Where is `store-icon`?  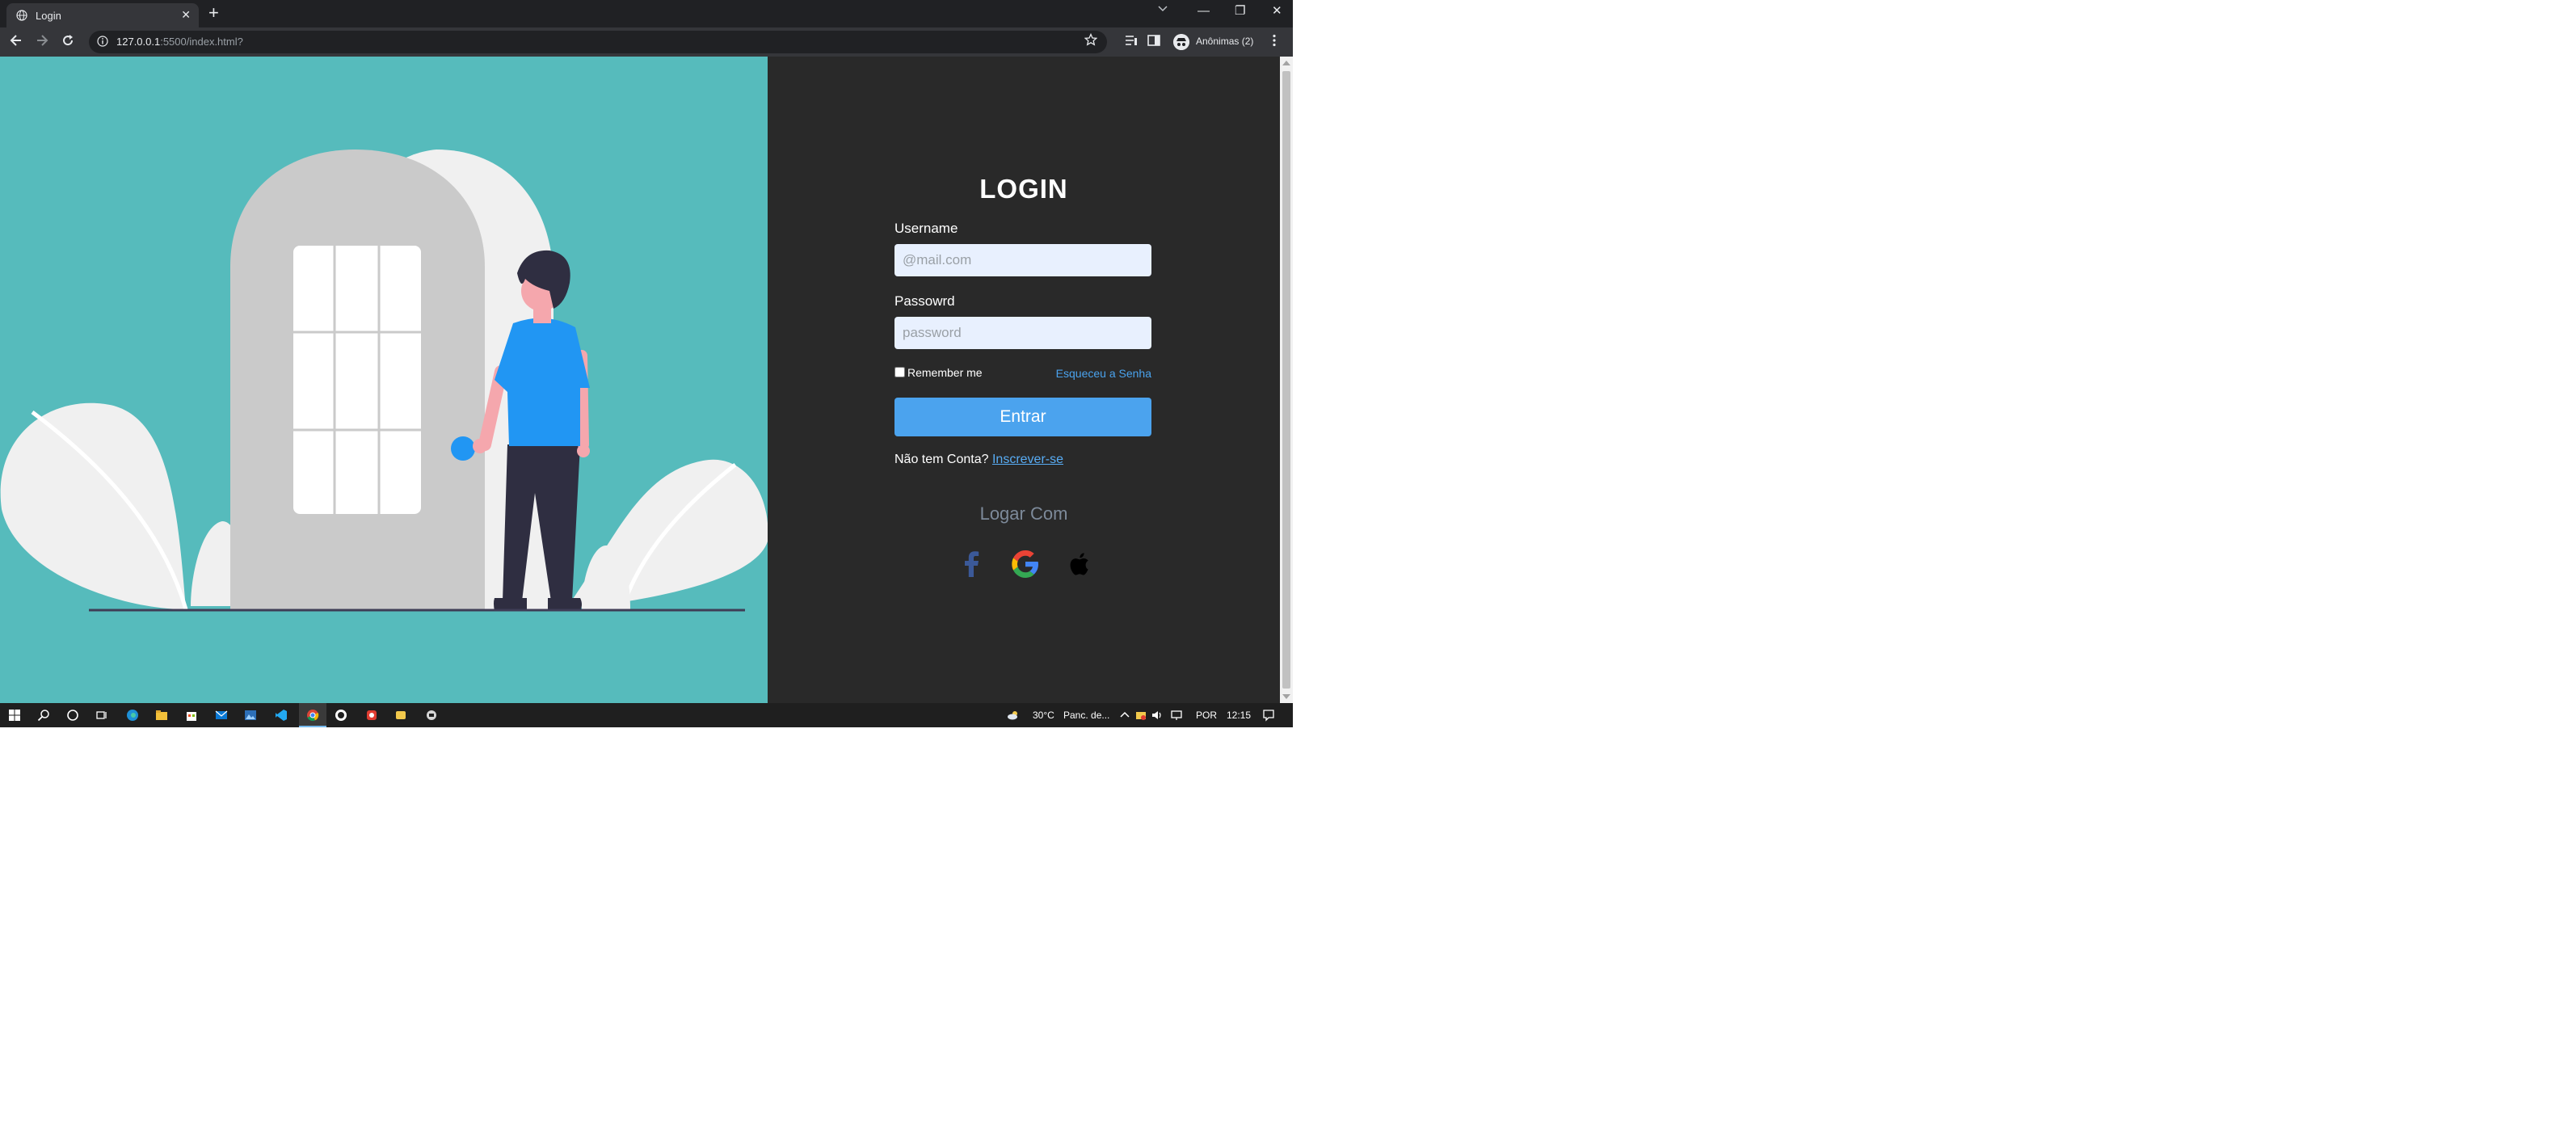
store-icon is located at coordinates (191, 715).